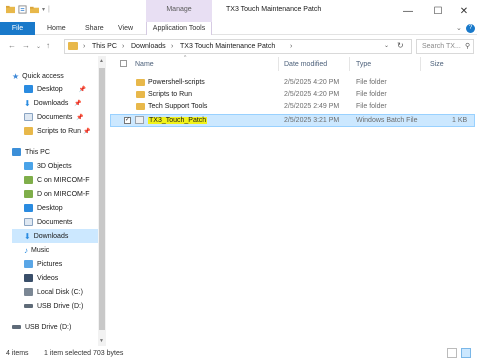  What do you see at coordinates (40, 250) in the screenshot?
I see `nav-item-label: Music` at bounding box center [40, 250].